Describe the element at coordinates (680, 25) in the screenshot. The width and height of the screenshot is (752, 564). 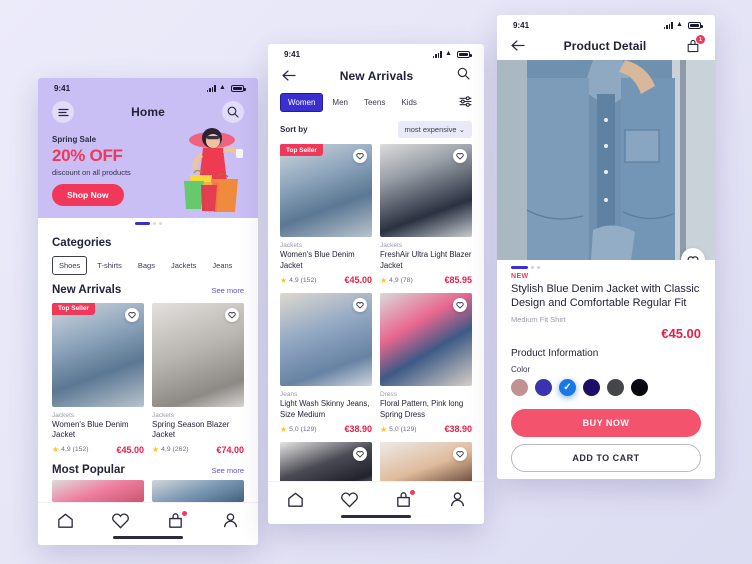
I see `wifi-icon` at that location.